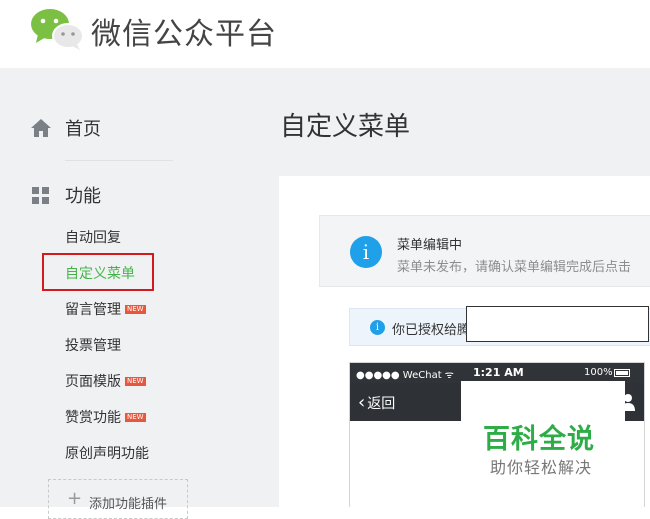 The height and width of the screenshot is (519, 650). I want to click on page-title: 自定义菜单, so click(345, 127).